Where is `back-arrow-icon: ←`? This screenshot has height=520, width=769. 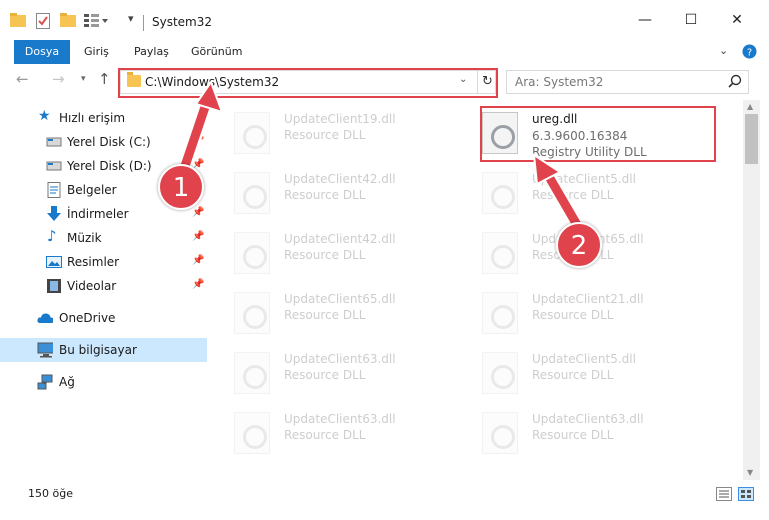
back-arrow-icon: ← is located at coordinates (22, 79).